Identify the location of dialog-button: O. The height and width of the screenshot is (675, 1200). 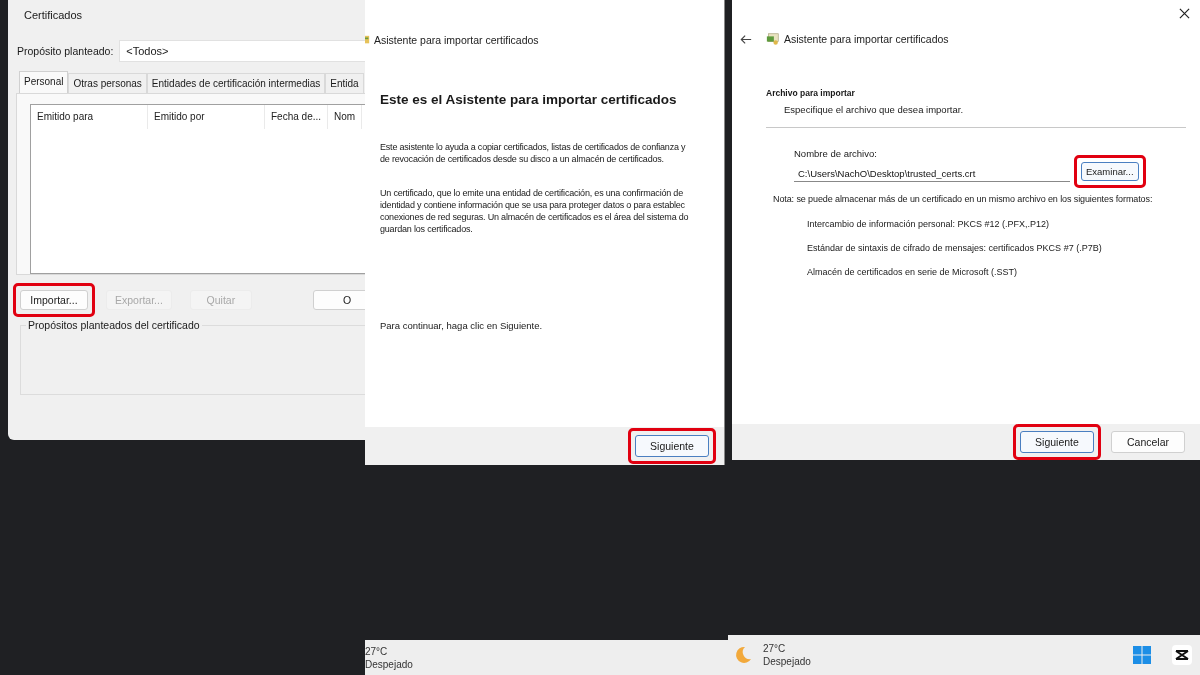
(339, 300).